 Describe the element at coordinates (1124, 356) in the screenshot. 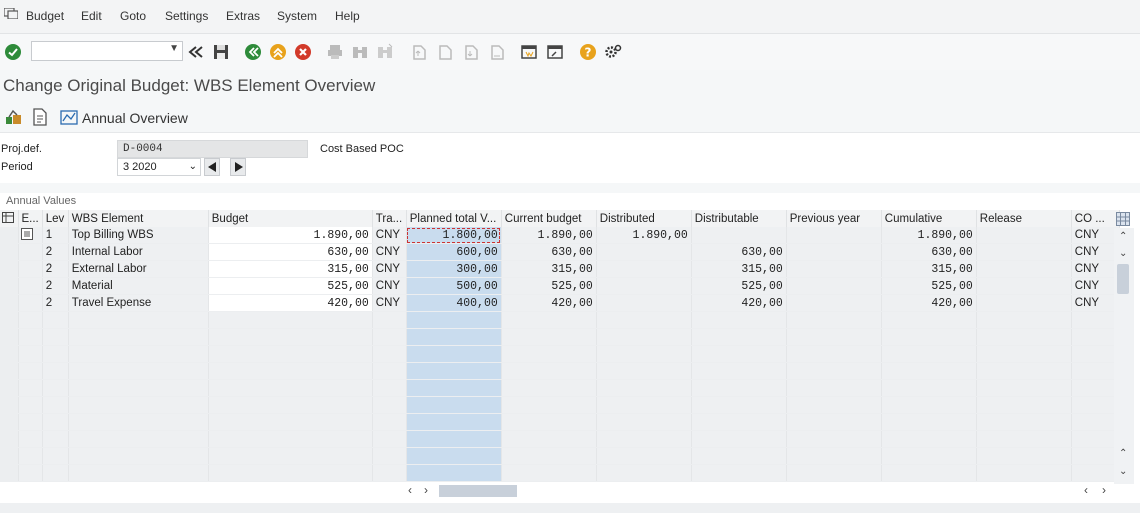

I see `vertical-scrollbar: ⌃ ⌄ ⌃ ⌄` at that location.